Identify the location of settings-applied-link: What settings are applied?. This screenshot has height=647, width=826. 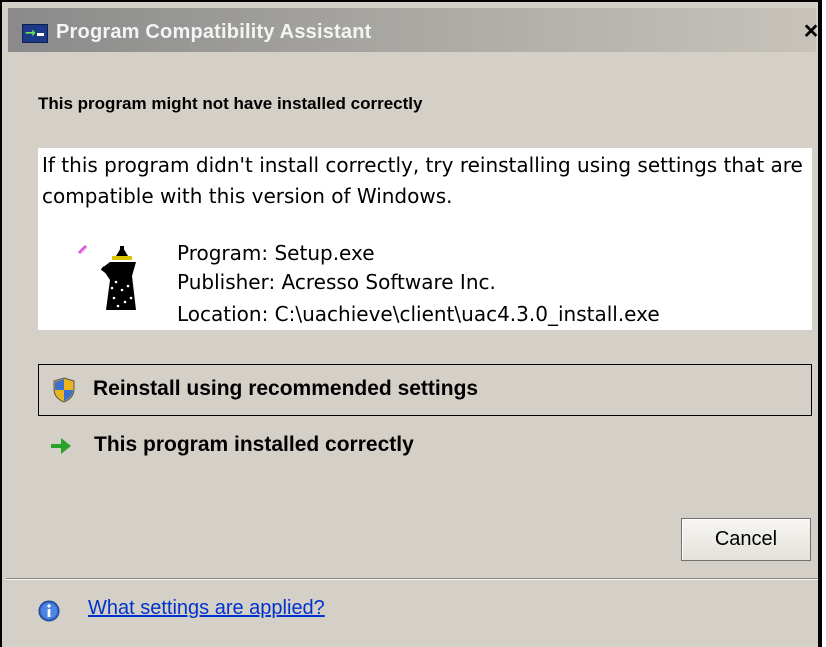
(206, 608).